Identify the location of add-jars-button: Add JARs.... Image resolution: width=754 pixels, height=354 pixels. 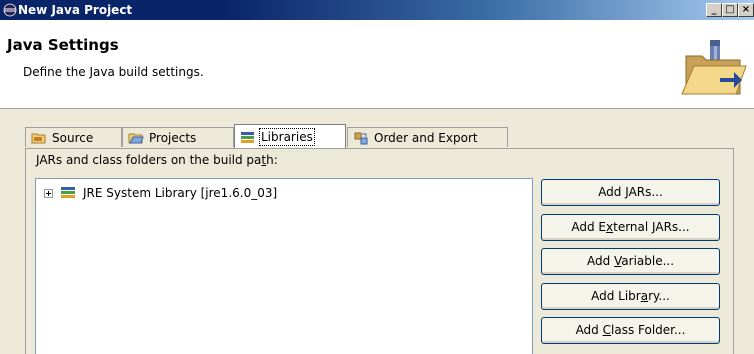
(630, 192).